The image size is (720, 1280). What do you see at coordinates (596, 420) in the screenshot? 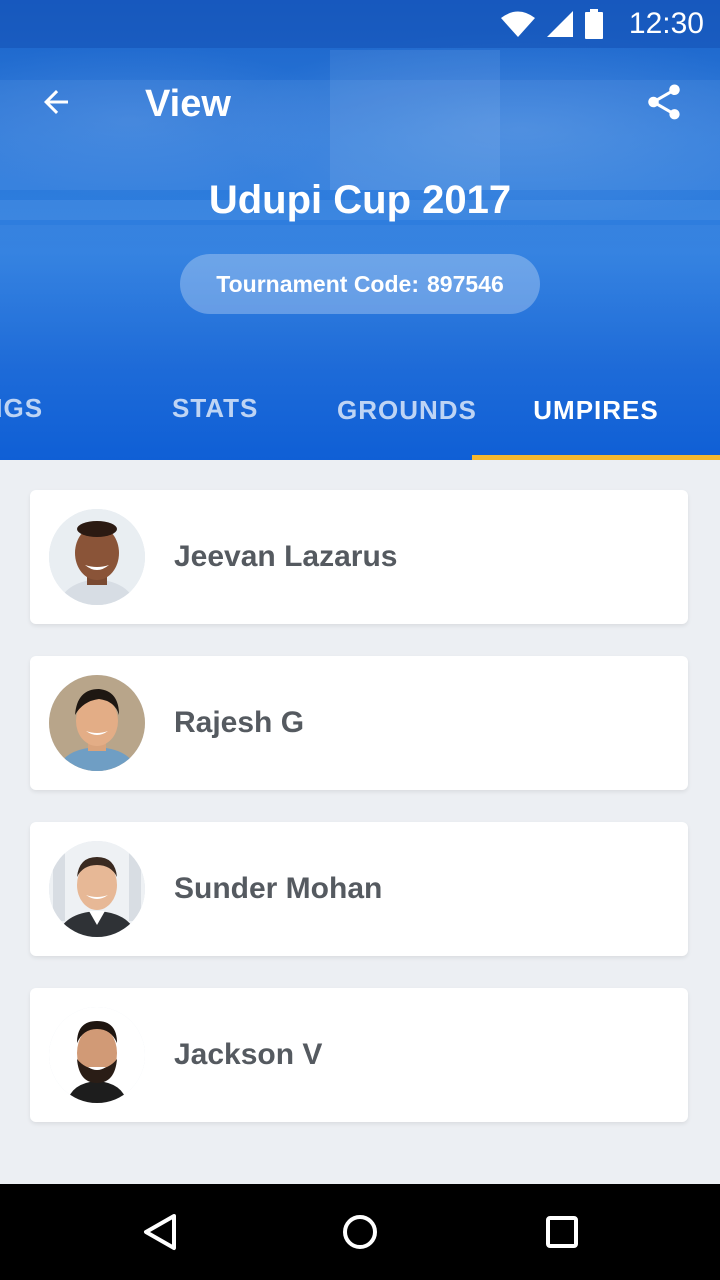
I see `tab-umpires: UMPIRES` at bounding box center [596, 420].